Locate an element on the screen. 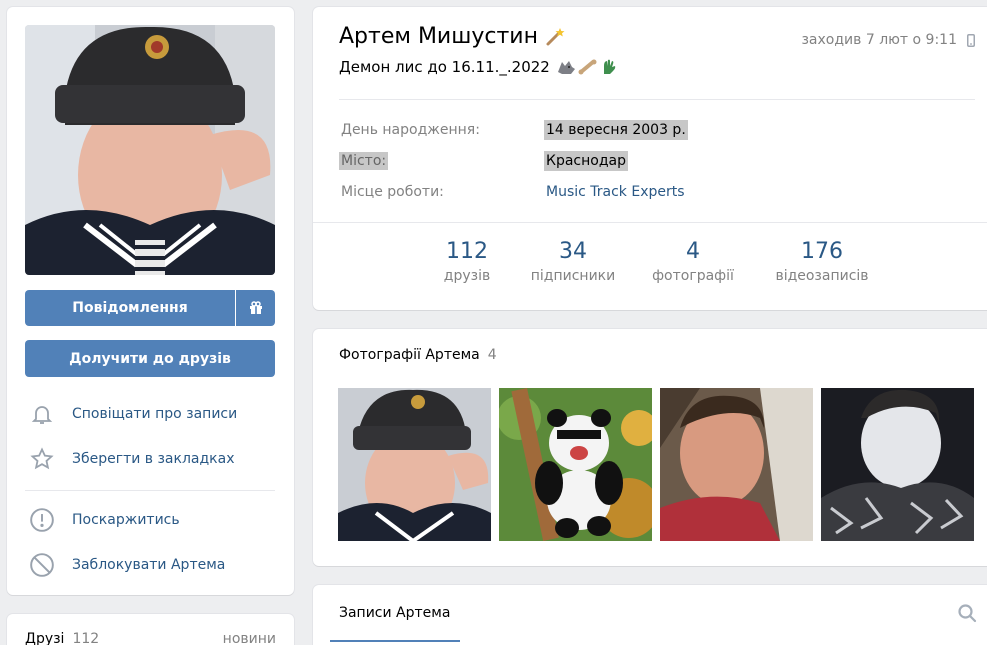 This screenshot has width=987, height=645. star-icon is located at coordinates (42, 459).